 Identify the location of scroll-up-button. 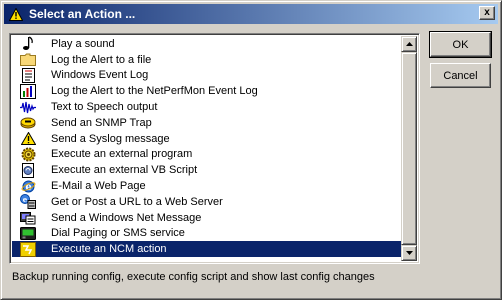
(409, 44).